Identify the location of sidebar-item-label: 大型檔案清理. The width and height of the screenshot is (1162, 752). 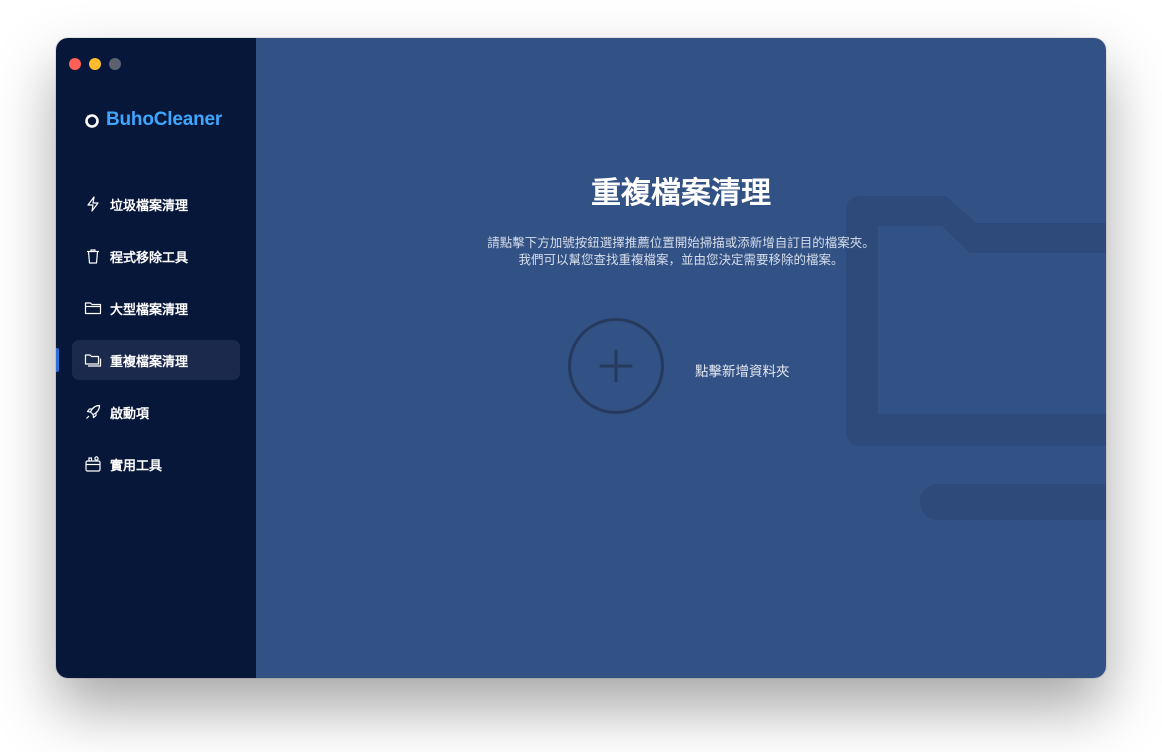
(149, 310).